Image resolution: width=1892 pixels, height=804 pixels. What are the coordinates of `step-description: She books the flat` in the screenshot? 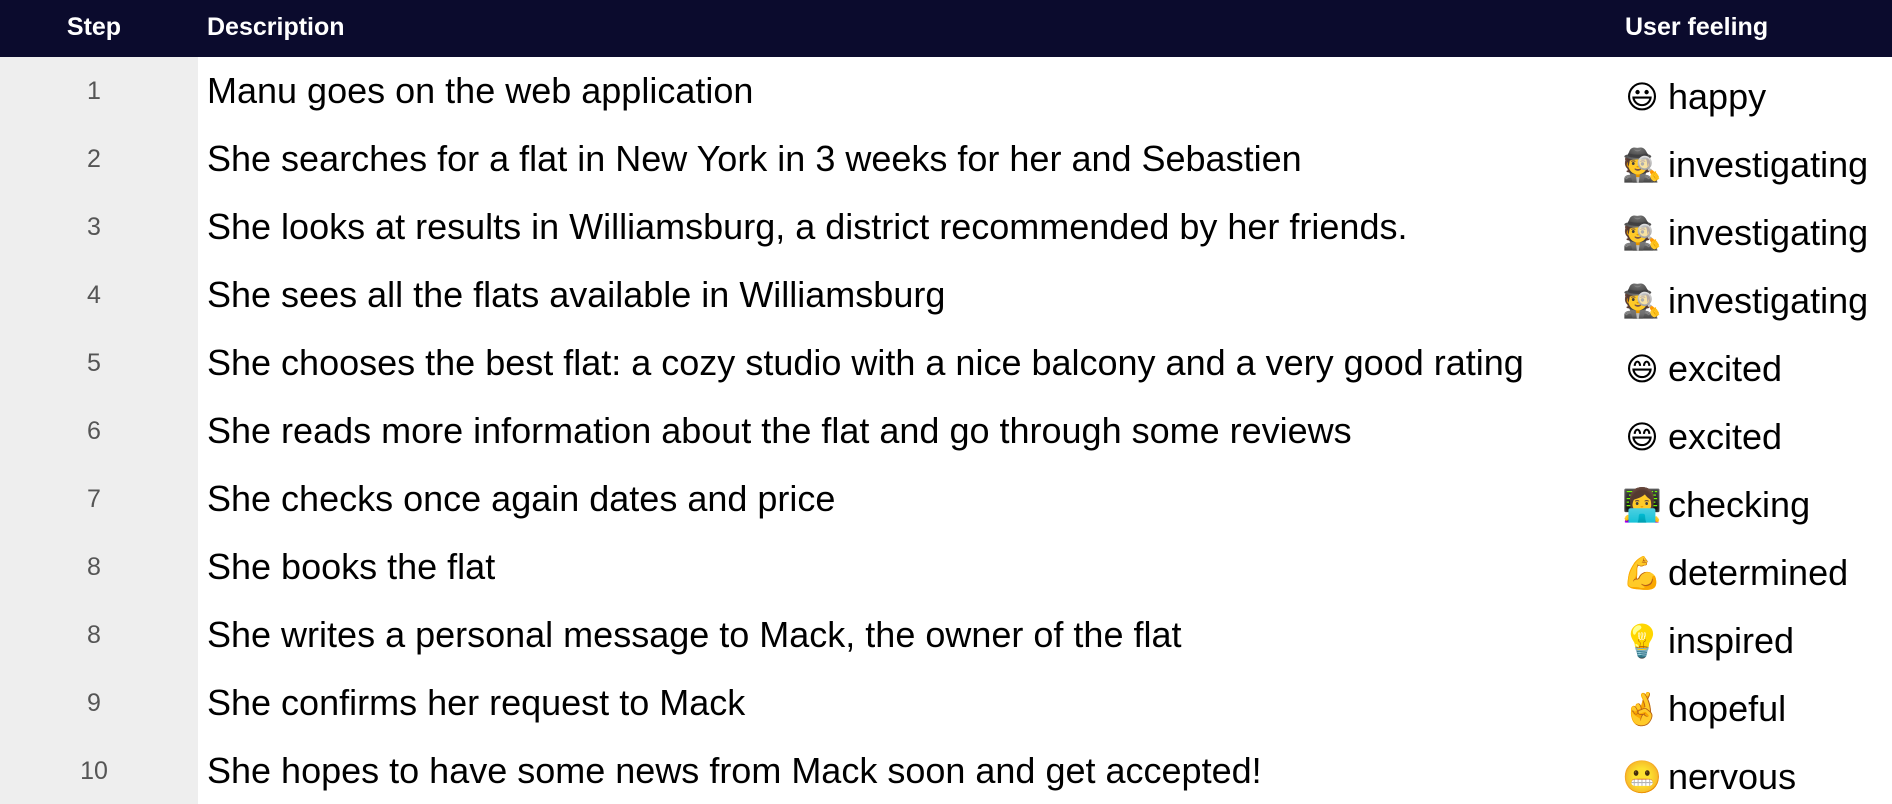 It's located at (351, 566).